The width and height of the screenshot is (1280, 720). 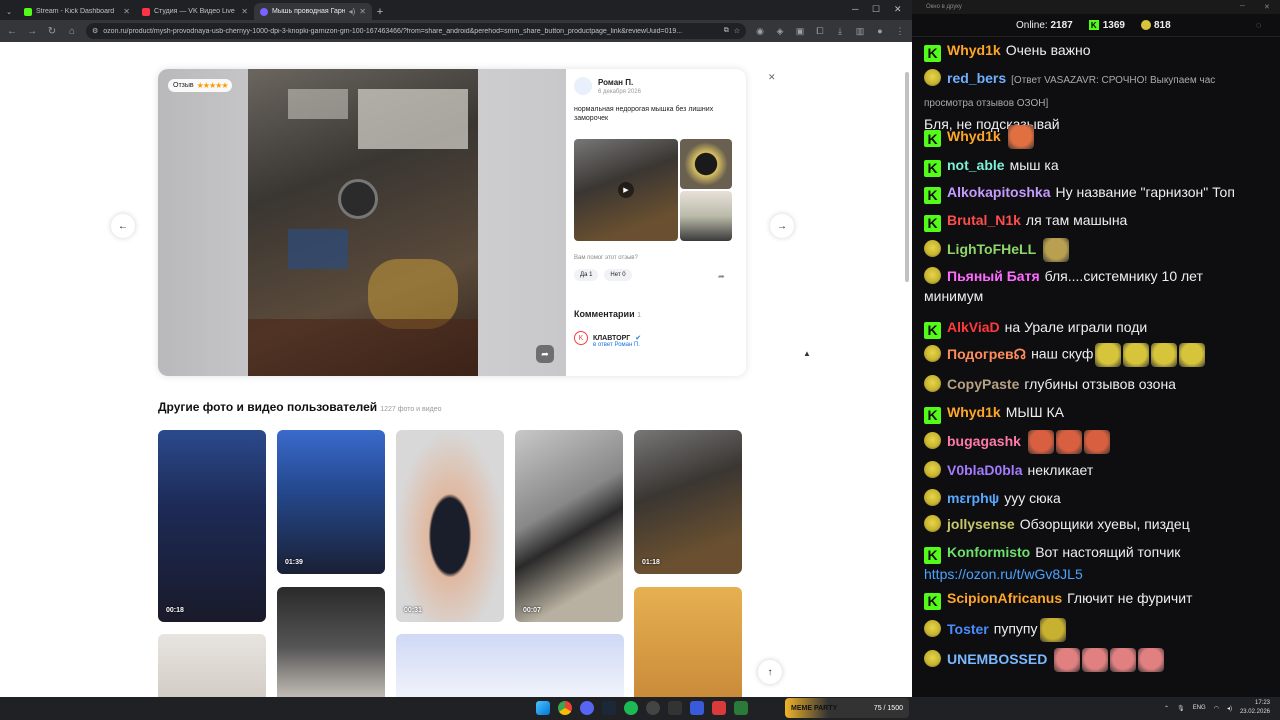 What do you see at coordinates (840, 31) in the screenshot?
I see `download-icon: ⤓` at bounding box center [840, 31].